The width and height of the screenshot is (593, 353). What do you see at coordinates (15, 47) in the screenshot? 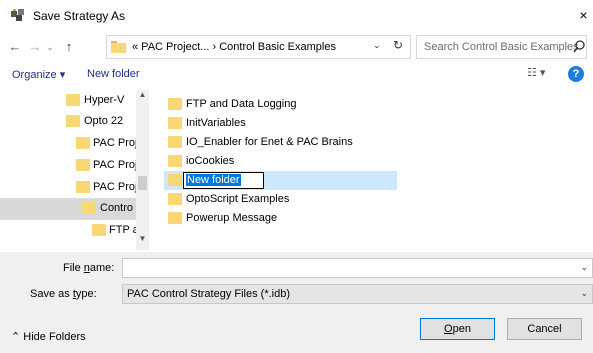
I see `back-button: ←` at bounding box center [15, 47].